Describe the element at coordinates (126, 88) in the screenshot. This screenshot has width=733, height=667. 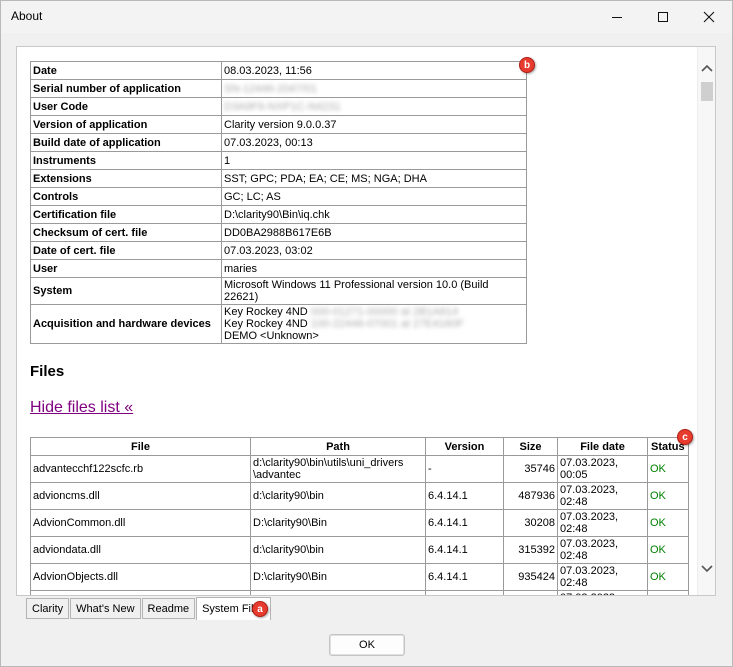
I see `info-key: Serial number of application` at that location.